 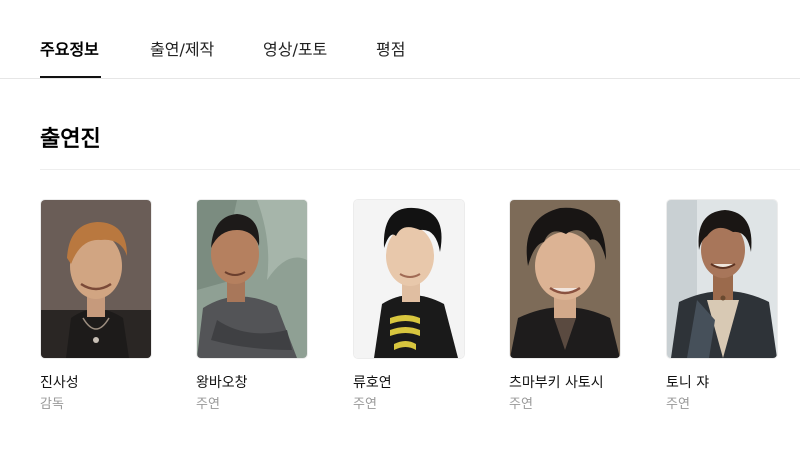 I want to click on cast-item: 토니 쟈 주연, so click(x=722, y=306).